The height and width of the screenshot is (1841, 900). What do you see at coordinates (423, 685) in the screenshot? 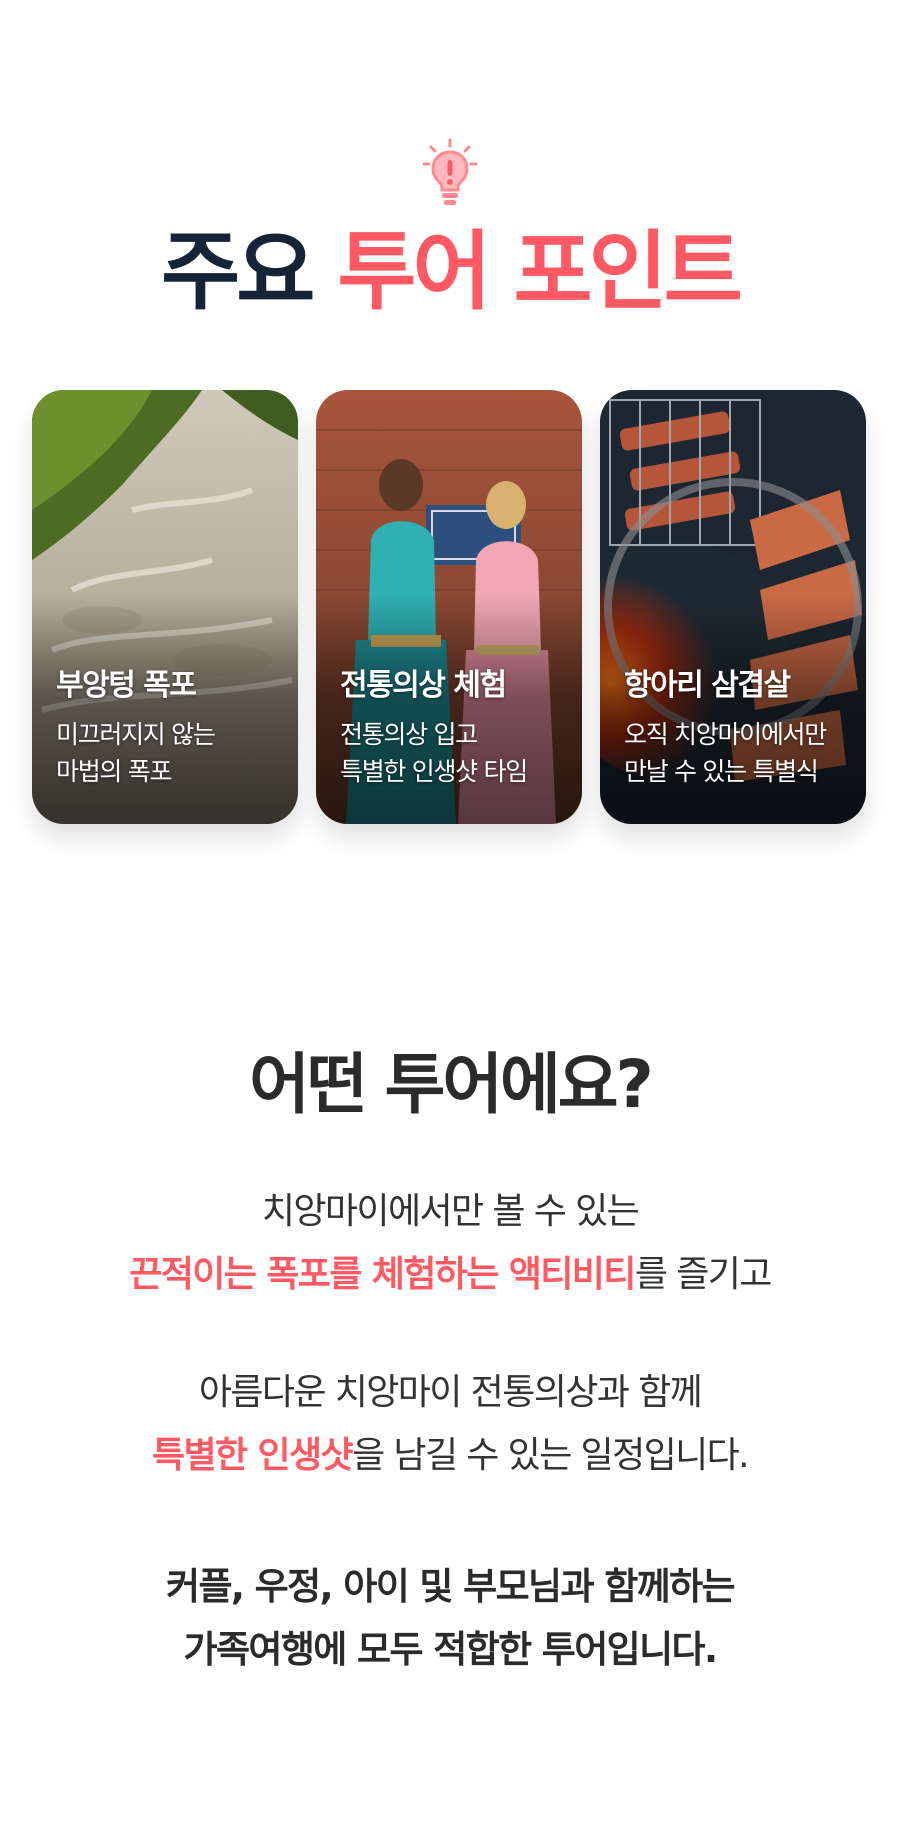
I see `card-title: 전통의상 체험` at bounding box center [423, 685].